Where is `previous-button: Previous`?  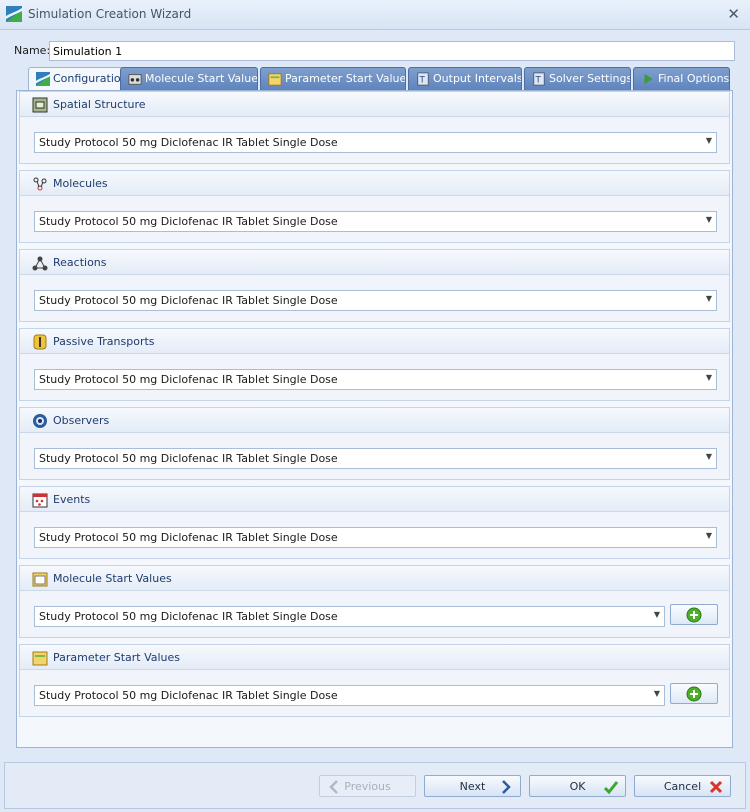 previous-button: Previous is located at coordinates (367, 786).